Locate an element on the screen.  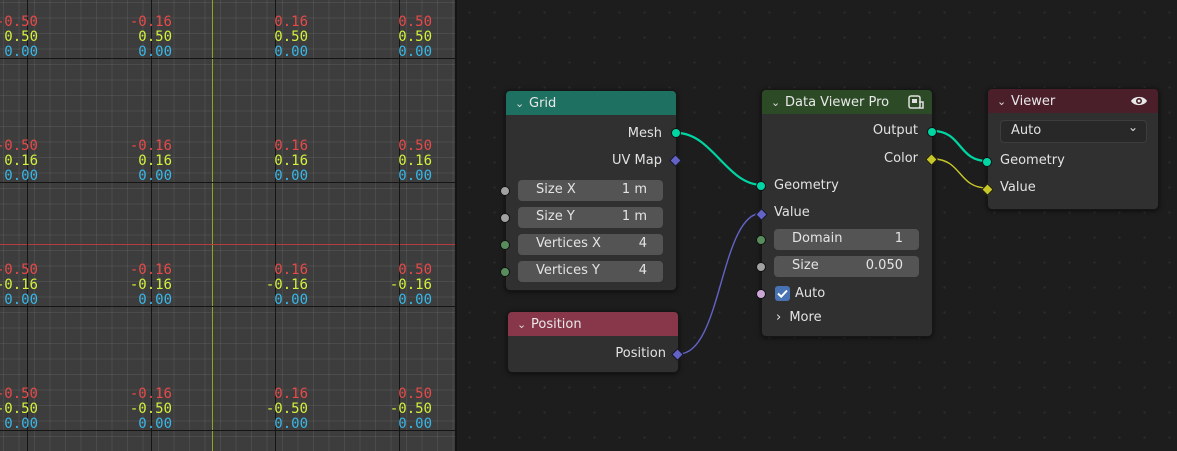
input-socket-auto is located at coordinates (761, 294).